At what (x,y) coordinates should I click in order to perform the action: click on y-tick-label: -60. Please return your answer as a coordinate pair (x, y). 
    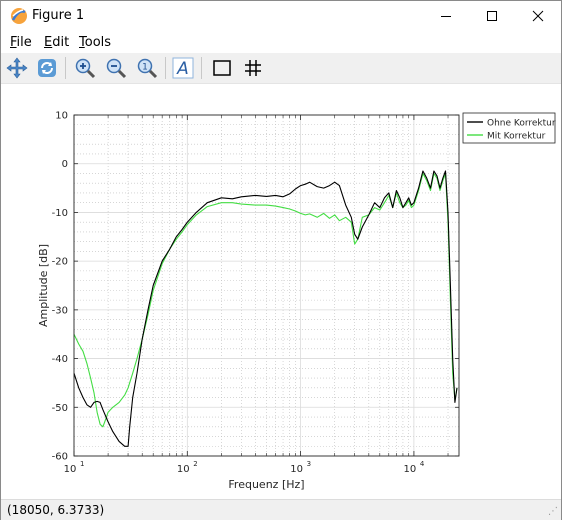
    Looking at the image, I should click on (60, 457).